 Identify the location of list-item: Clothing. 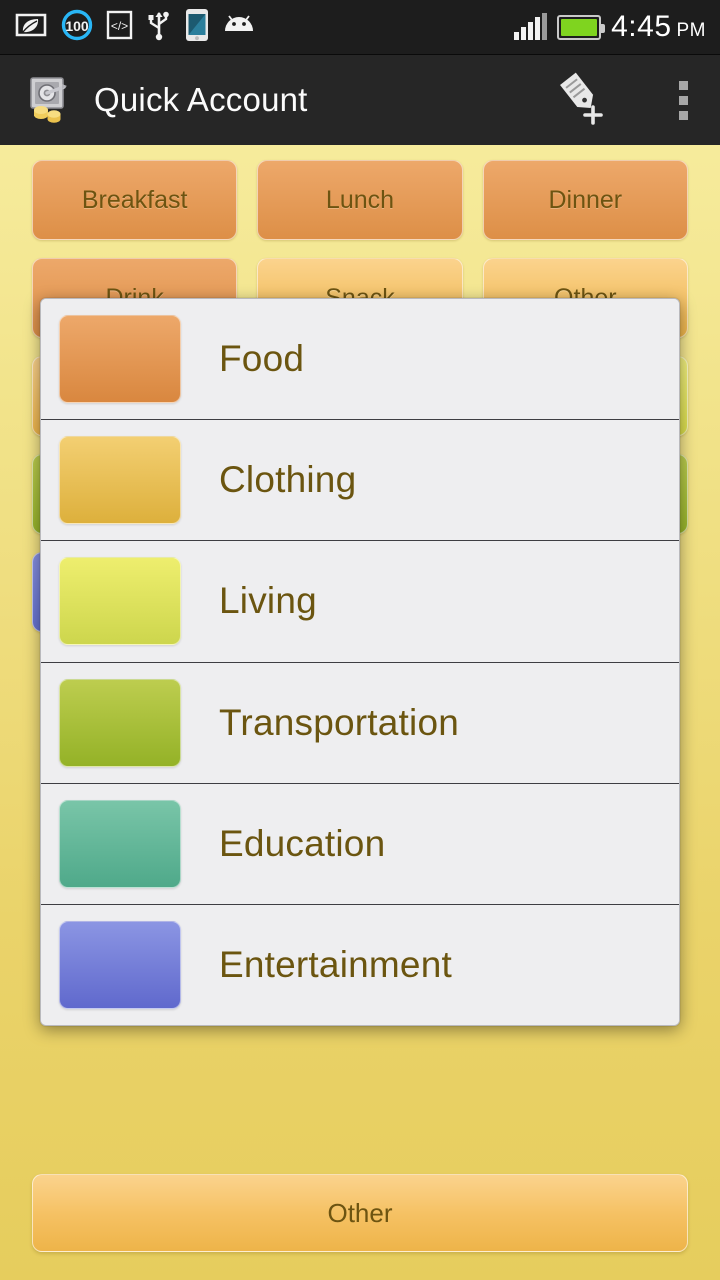
(360, 481).